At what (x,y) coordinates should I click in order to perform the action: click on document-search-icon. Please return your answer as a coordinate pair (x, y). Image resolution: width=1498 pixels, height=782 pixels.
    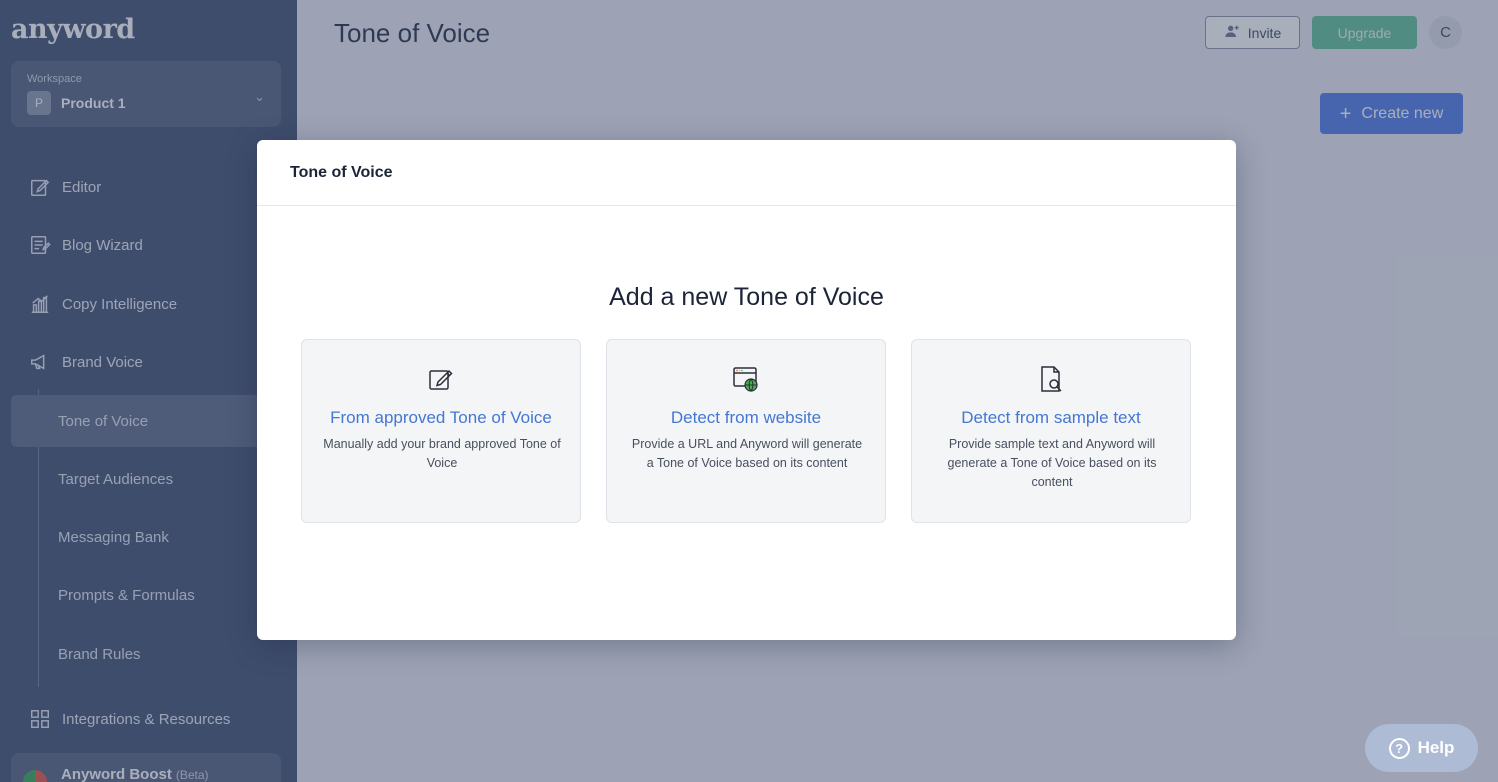
    Looking at the image, I should click on (1051, 379).